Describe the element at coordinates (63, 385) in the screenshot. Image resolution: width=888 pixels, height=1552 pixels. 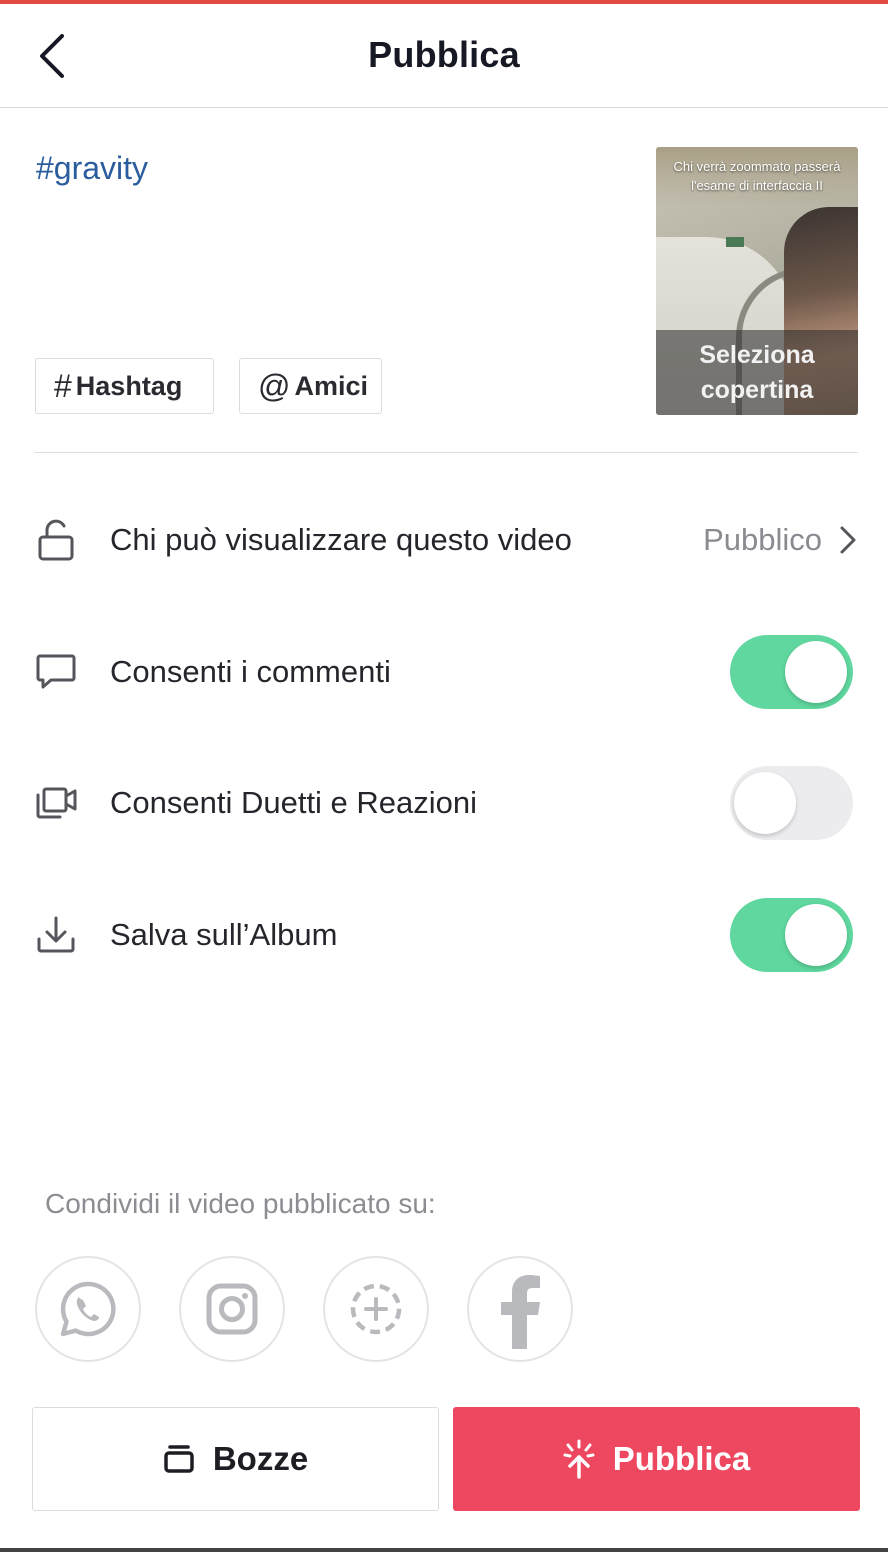
I see `hashtag-icon: #` at that location.